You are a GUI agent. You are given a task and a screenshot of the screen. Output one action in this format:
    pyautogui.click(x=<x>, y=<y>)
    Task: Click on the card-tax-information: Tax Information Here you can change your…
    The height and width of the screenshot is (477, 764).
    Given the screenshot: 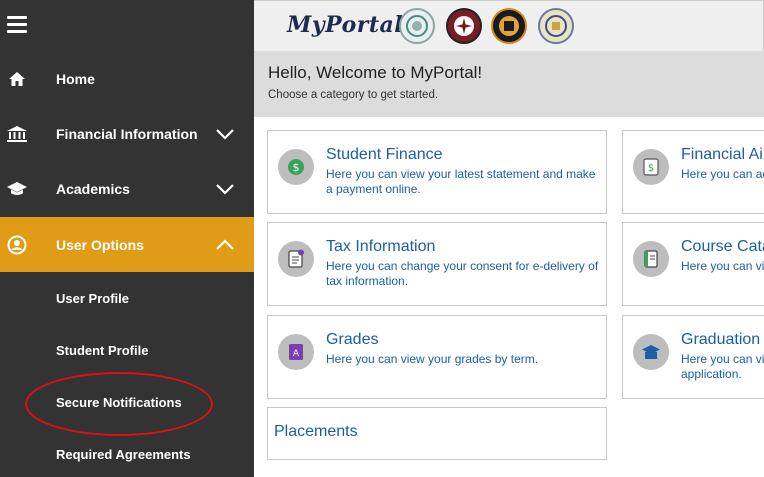 What is the action you would take?
    pyautogui.click(x=437, y=264)
    